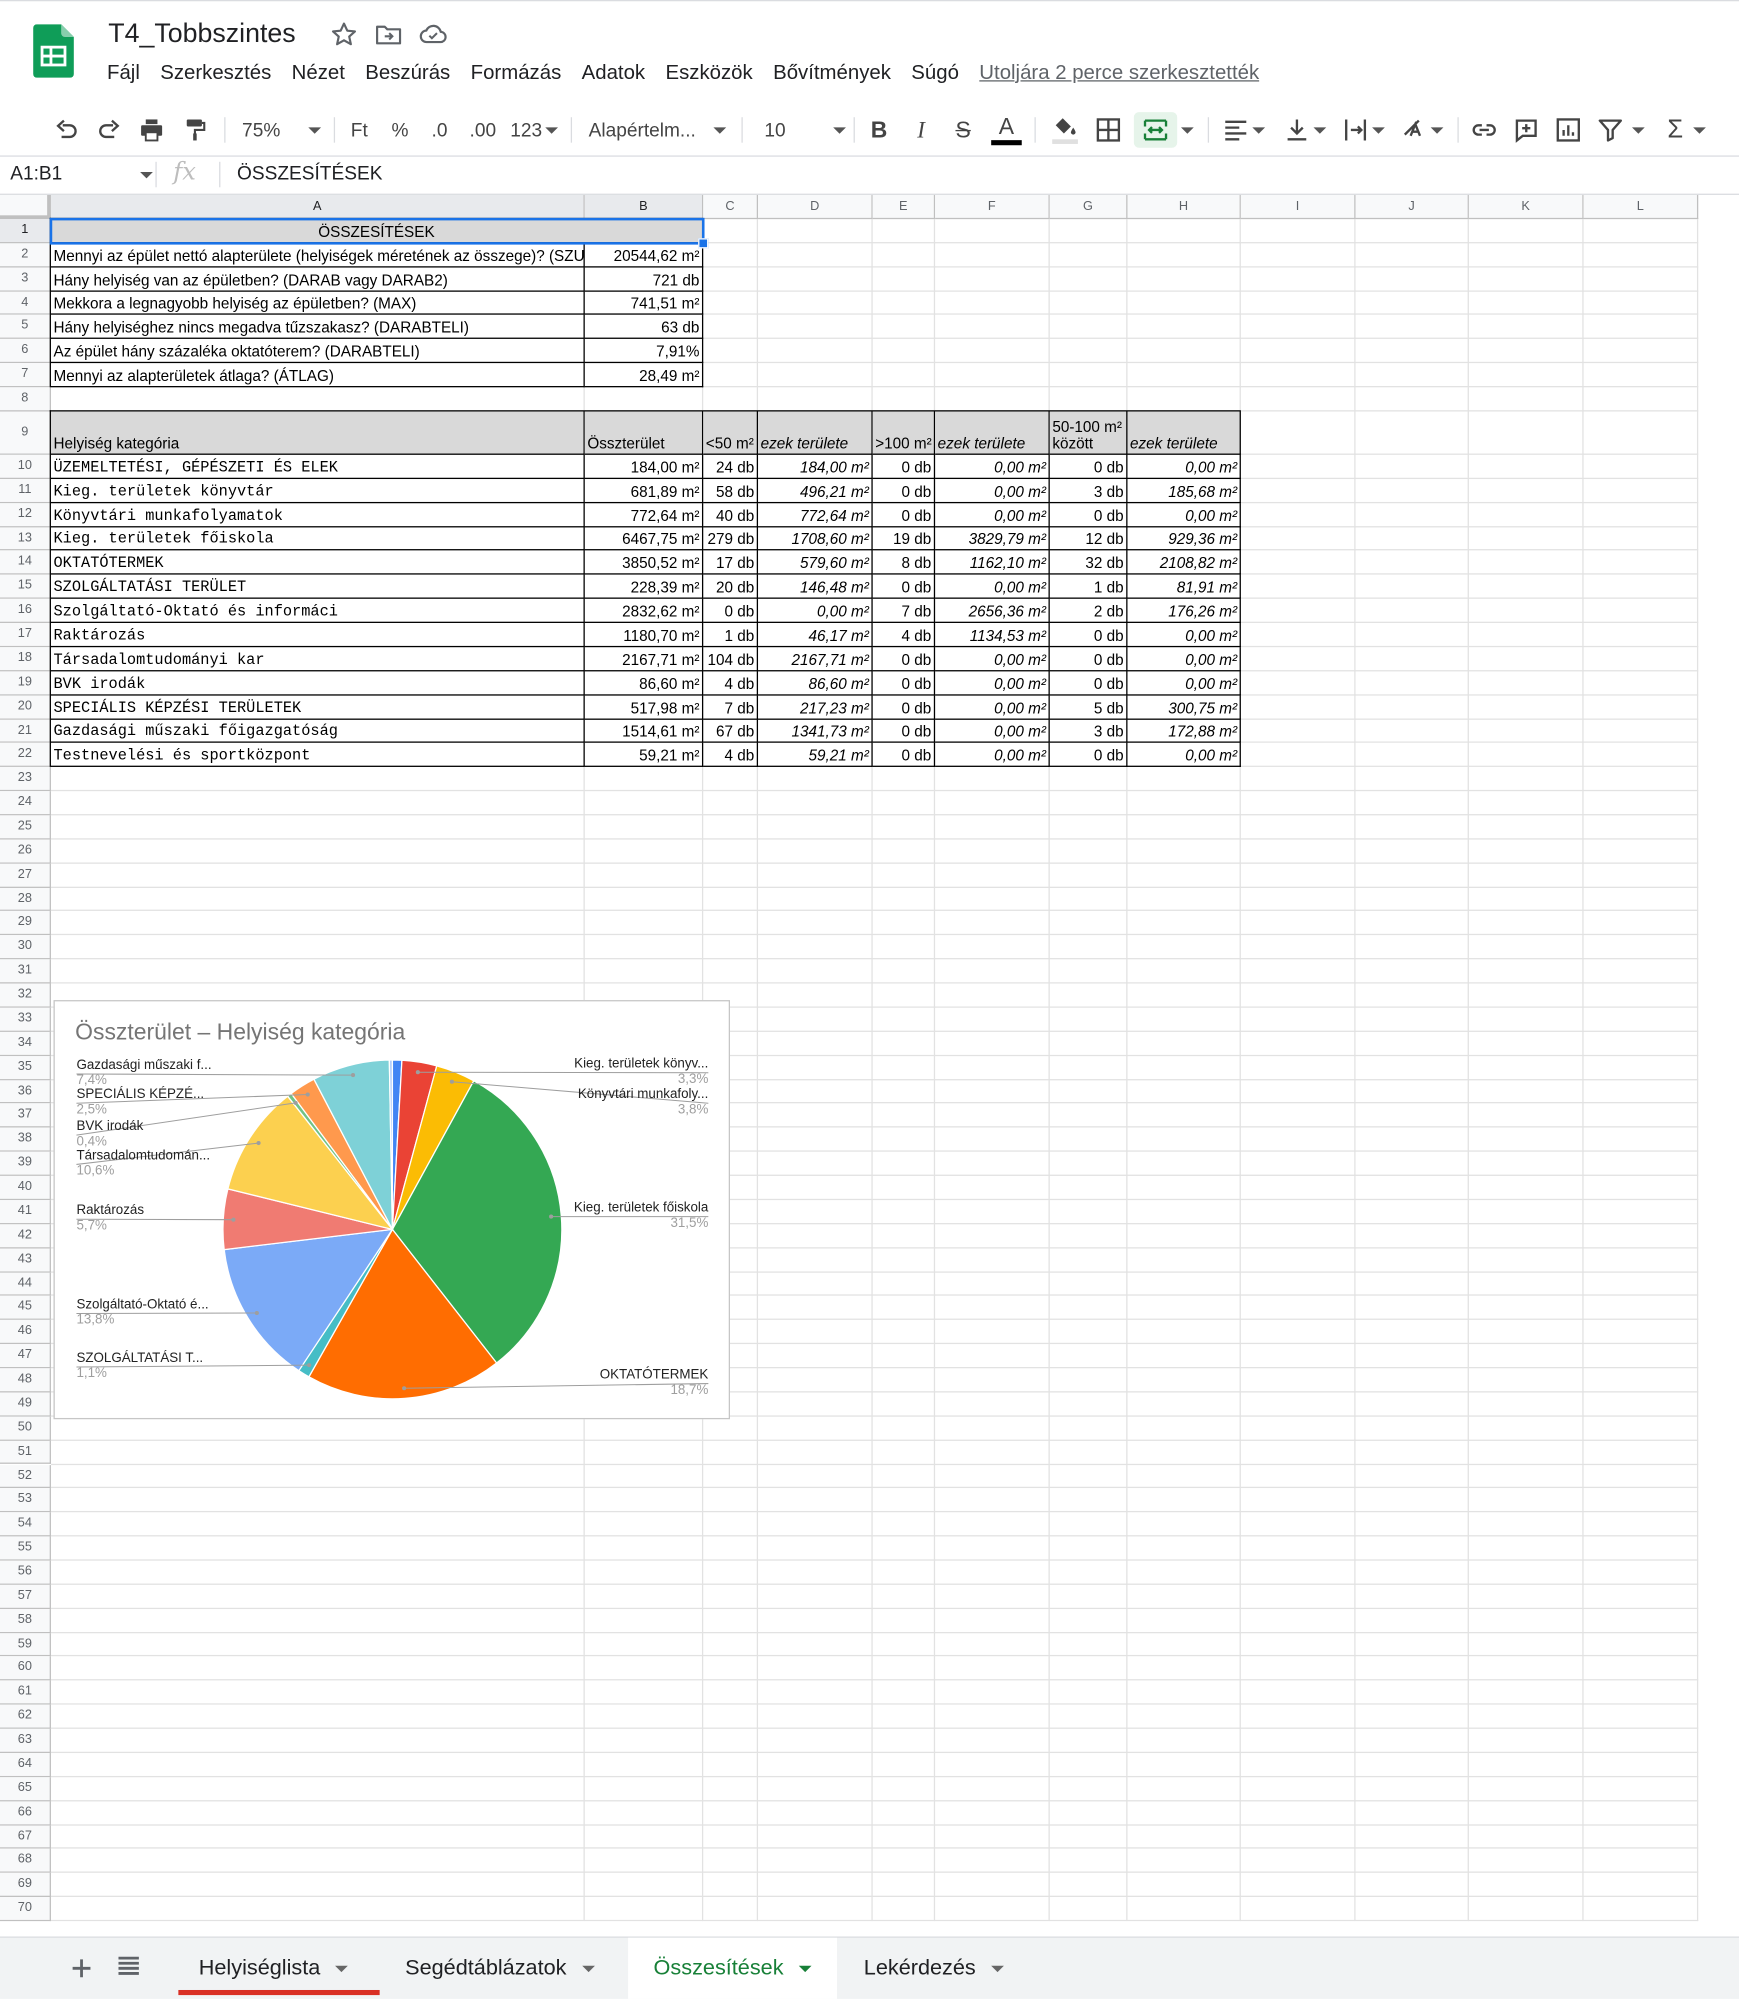 The height and width of the screenshot is (1999, 1739). I want to click on percent-format-button: %, so click(400, 130).